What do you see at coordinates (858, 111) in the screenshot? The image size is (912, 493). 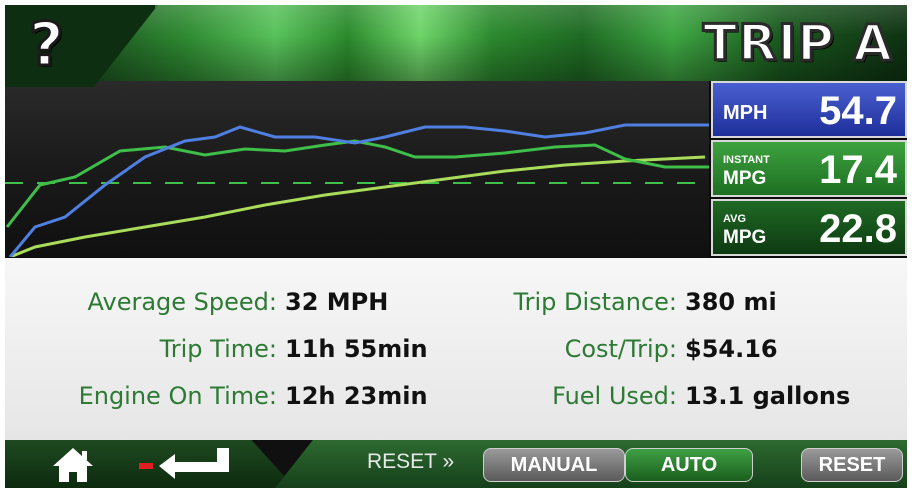 I see `mph-value: 54.7` at bounding box center [858, 111].